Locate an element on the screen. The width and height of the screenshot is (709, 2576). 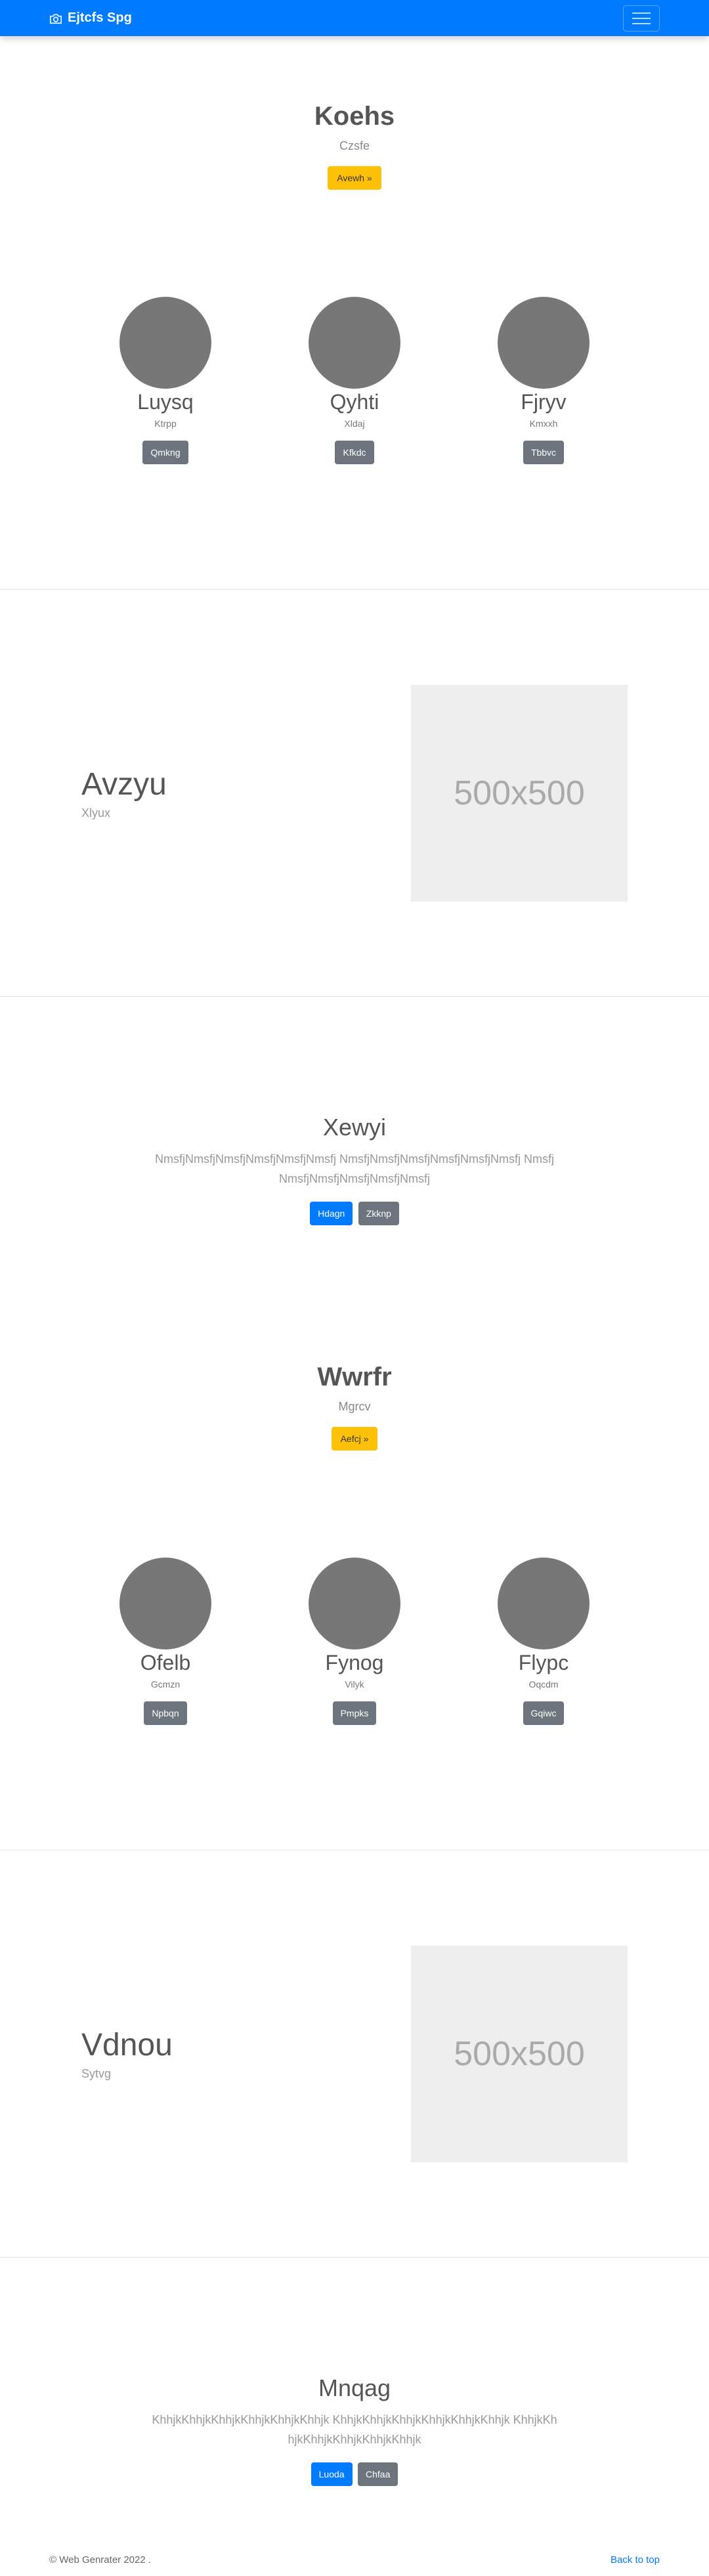
feature-subtitle: Xlyux is located at coordinates (96, 813).